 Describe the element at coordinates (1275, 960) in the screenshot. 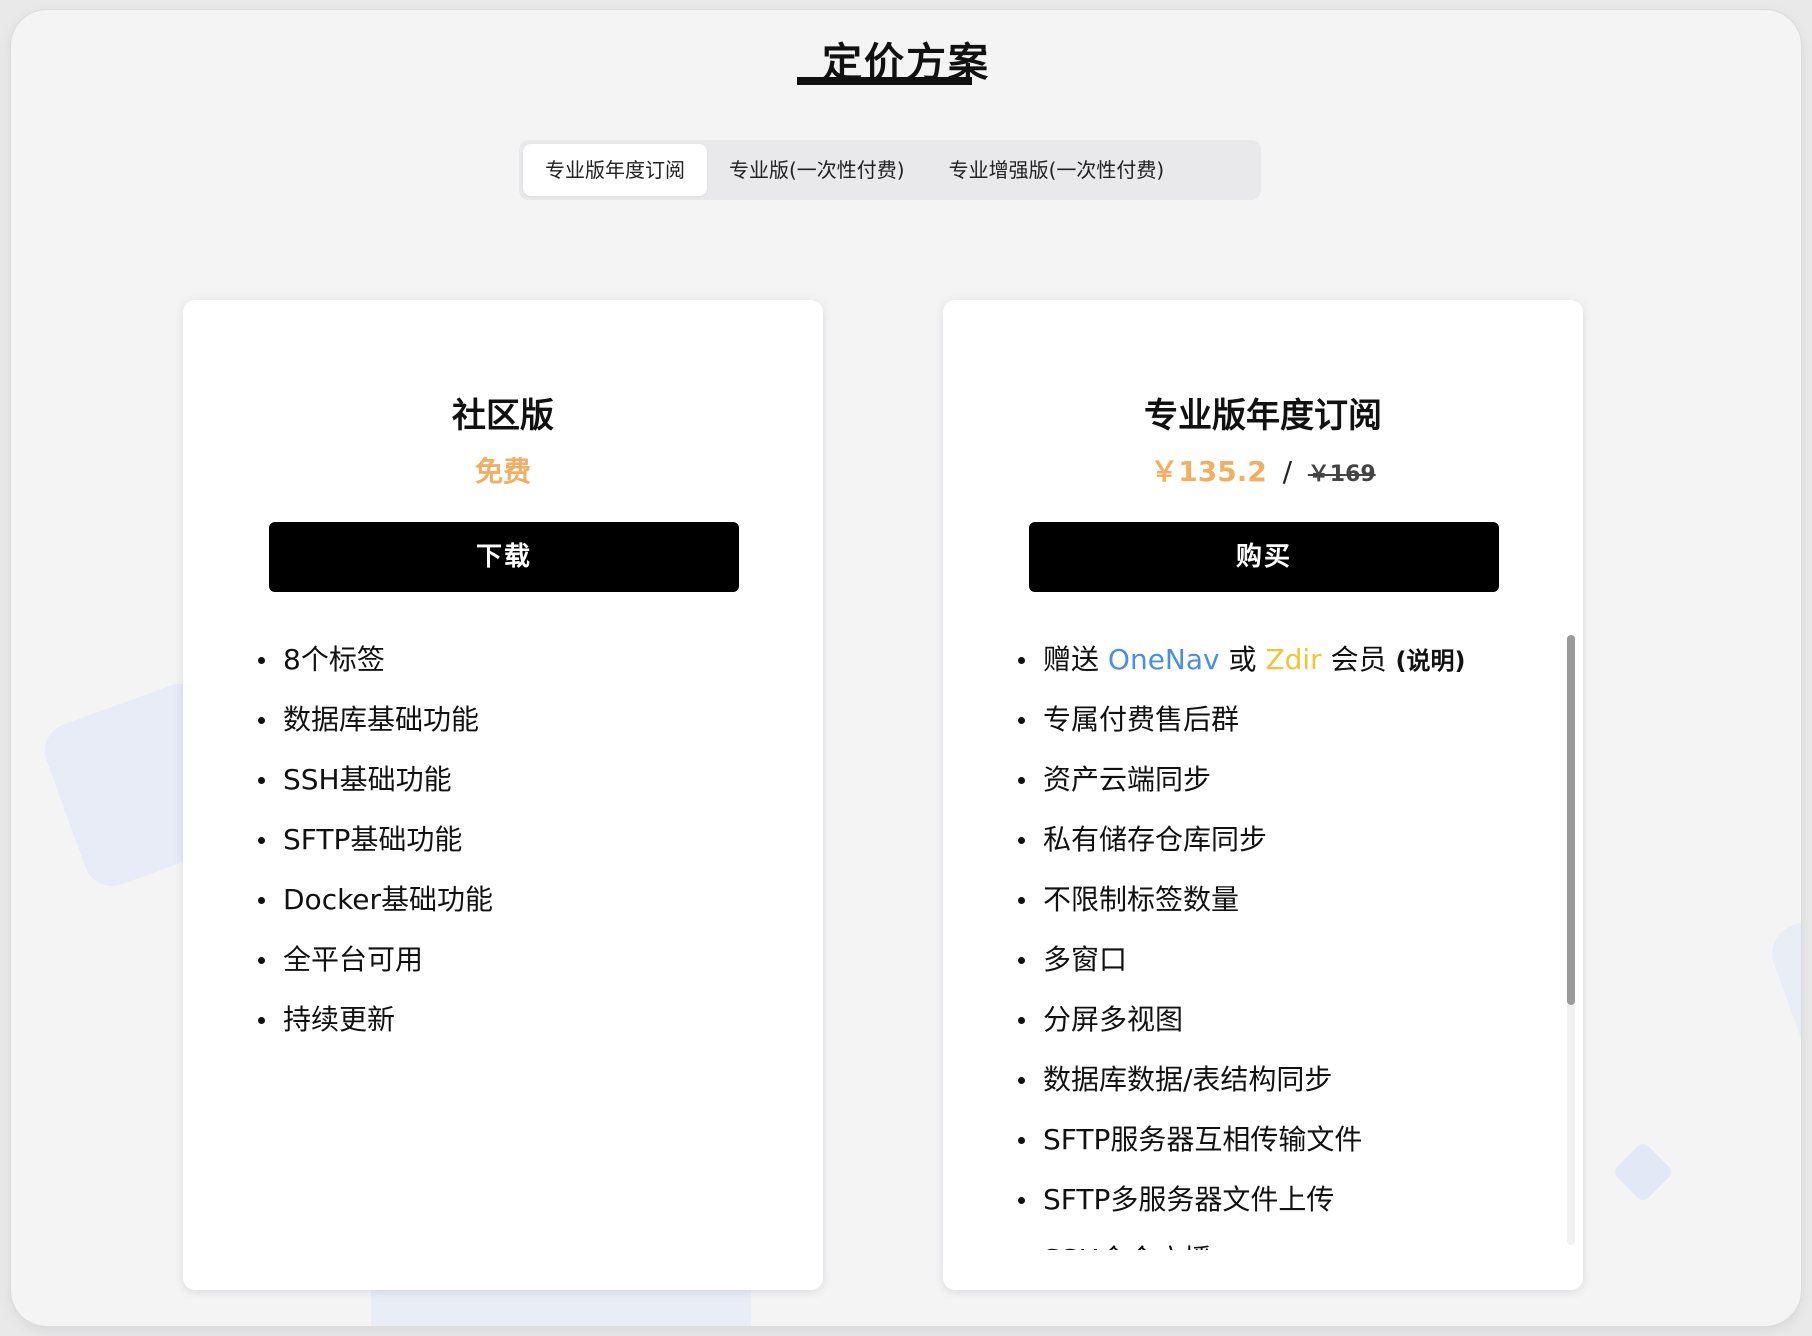

I see `feature-item: 多窗口` at that location.